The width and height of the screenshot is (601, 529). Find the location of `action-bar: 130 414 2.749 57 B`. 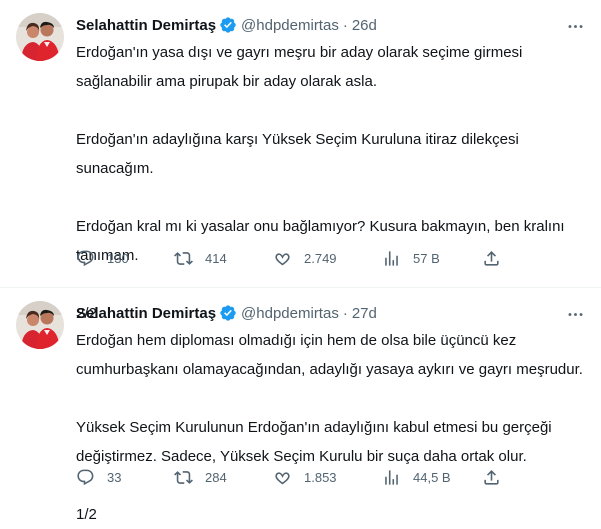

action-bar: 130 414 2.749 57 B is located at coordinates (291, 261).